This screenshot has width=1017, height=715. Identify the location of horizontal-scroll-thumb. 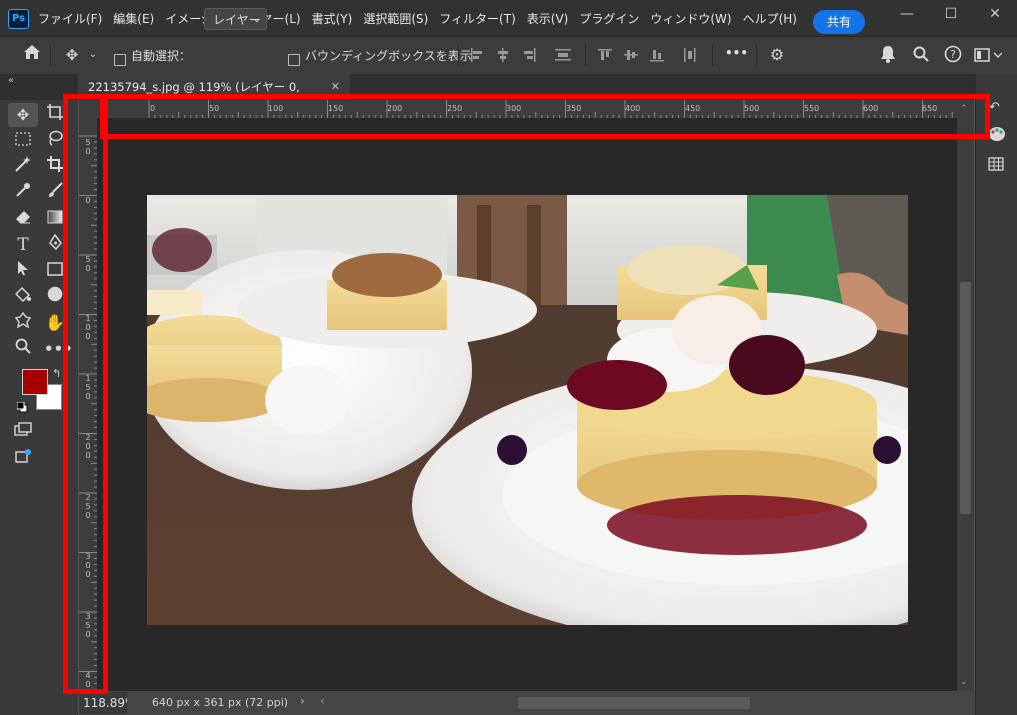
(634, 703).